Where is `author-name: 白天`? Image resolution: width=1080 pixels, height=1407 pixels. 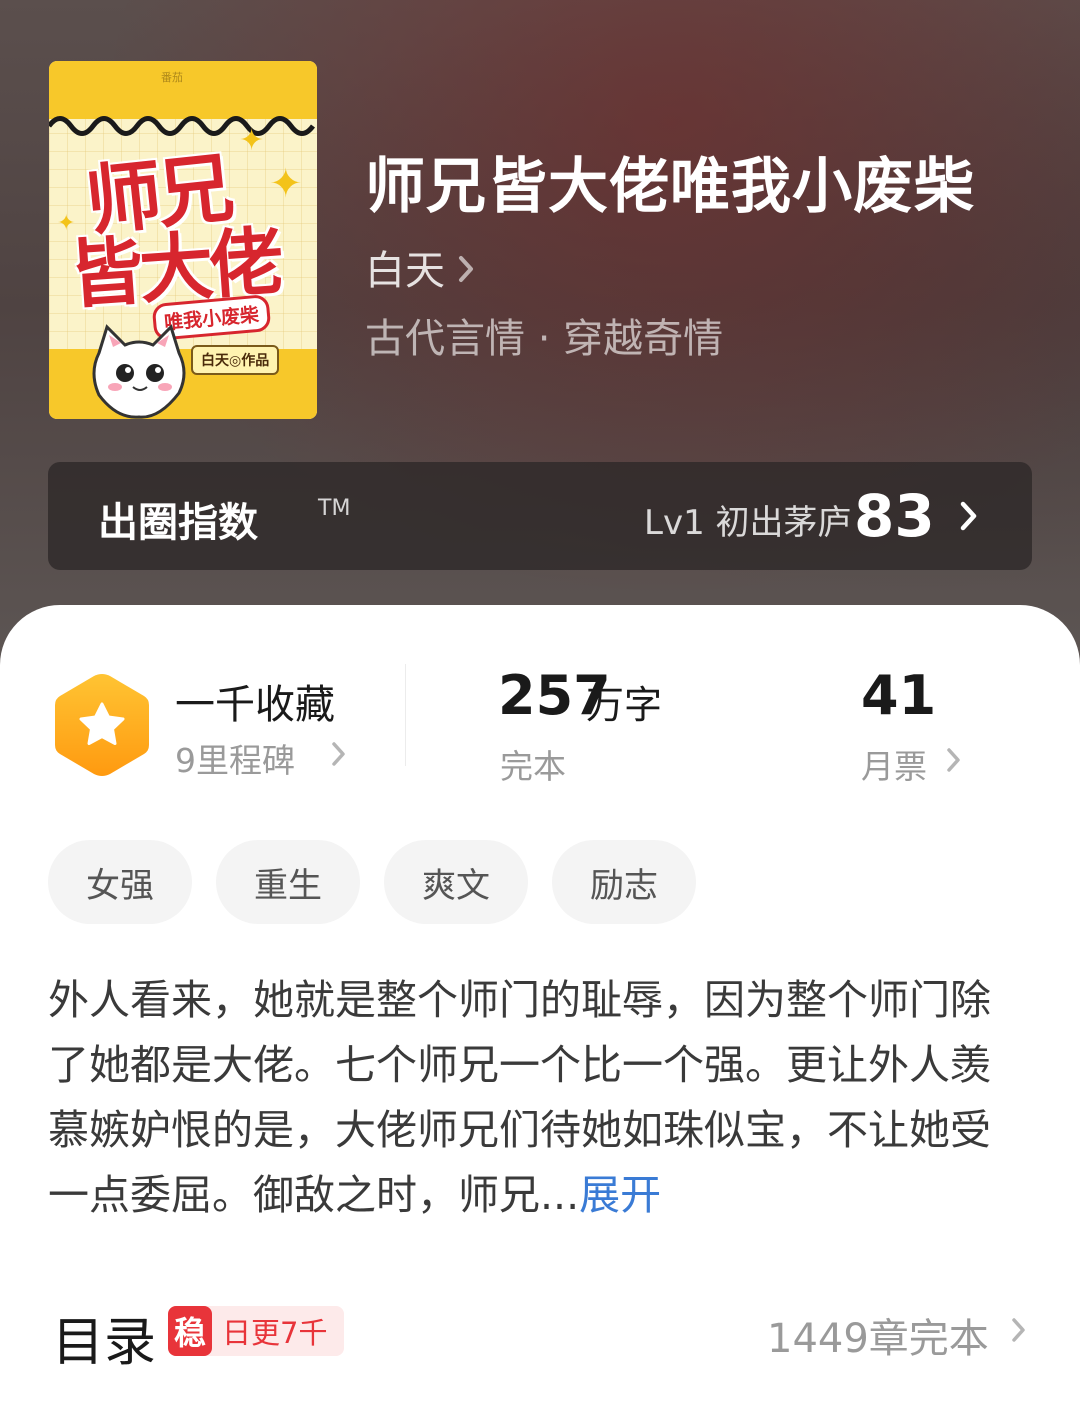
author-name: 白天 is located at coordinates (405, 271).